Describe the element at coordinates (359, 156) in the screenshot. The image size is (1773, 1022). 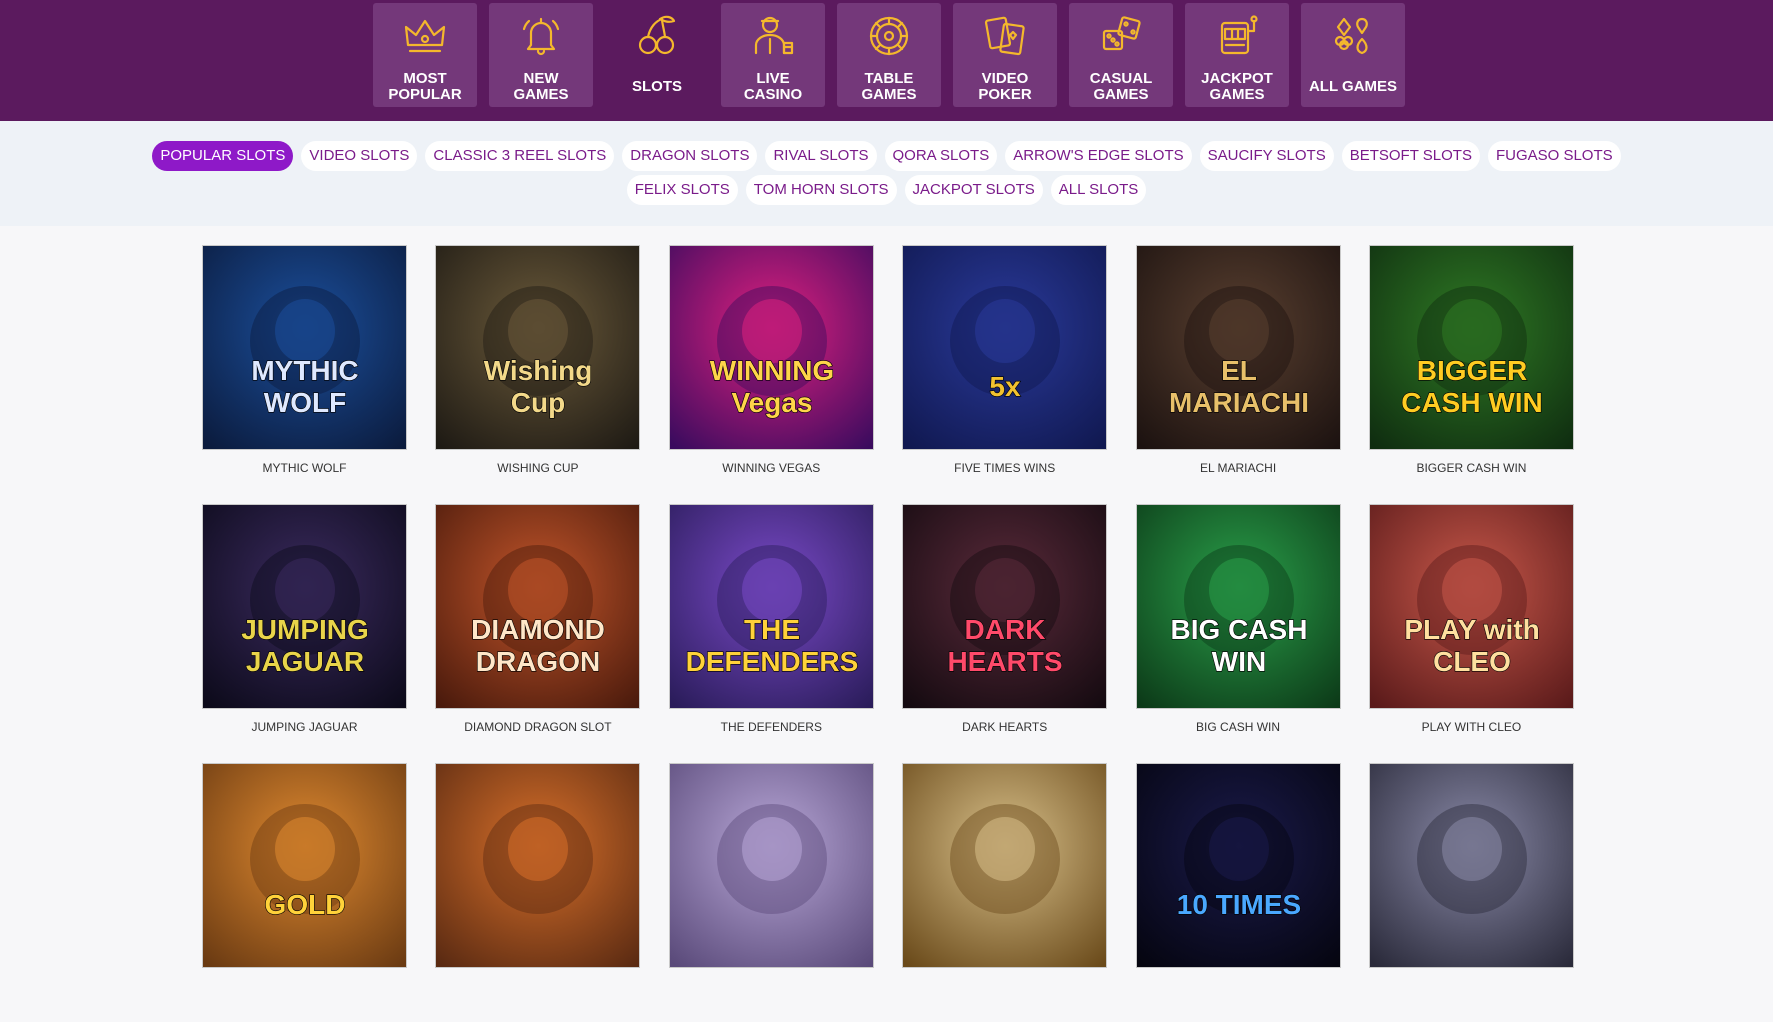
I see `subnav-video-slots: VIDEO SLOTS` at that location.